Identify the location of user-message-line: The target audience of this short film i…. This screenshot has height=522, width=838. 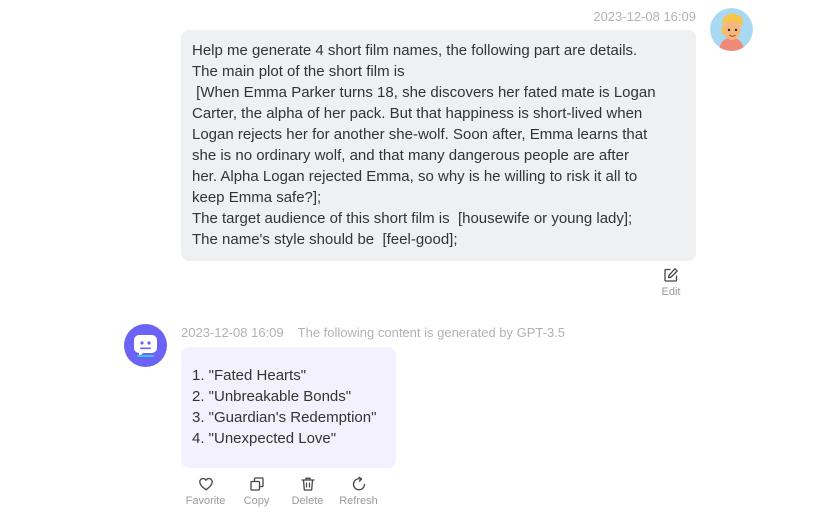
(412, 218).